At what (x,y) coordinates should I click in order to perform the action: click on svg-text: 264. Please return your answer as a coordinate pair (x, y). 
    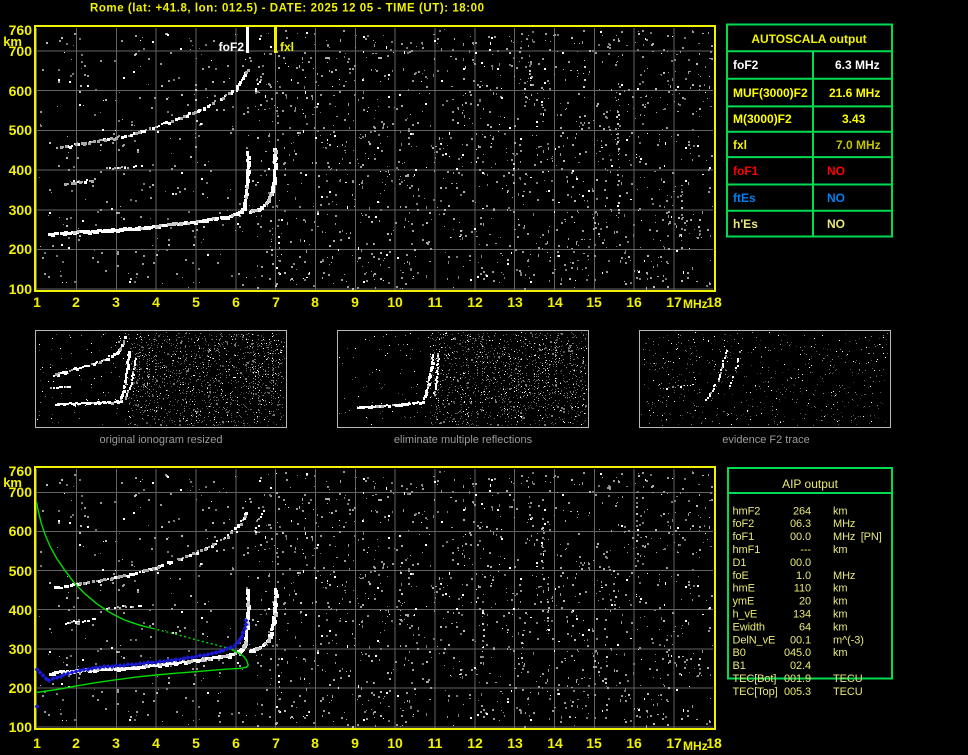
    Looking at the image, I should click on (802, 511).